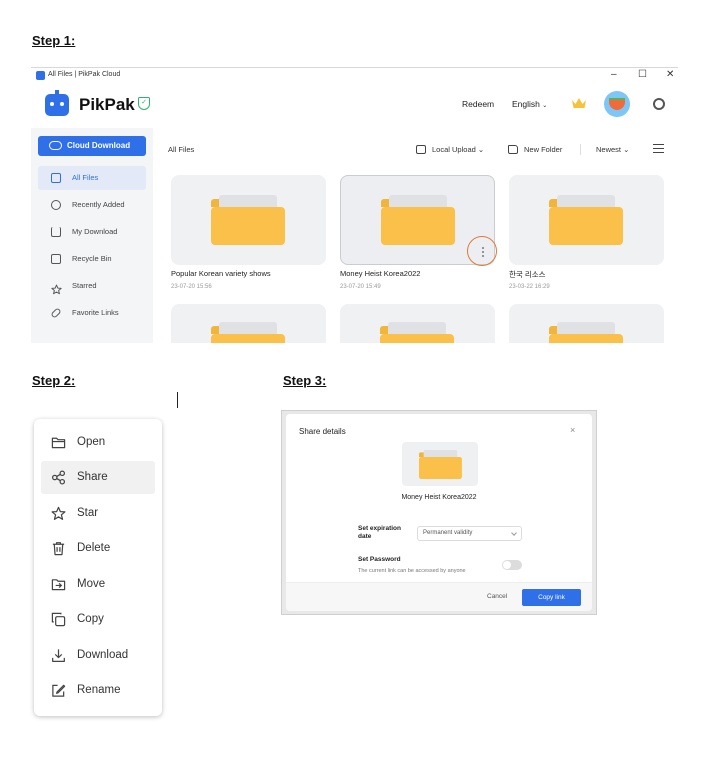 This screenshot has height=764, width=701. Describe the element at coordinates (551, 597) in the screenshot. I see `copy-link-button: Copy link` at that location.